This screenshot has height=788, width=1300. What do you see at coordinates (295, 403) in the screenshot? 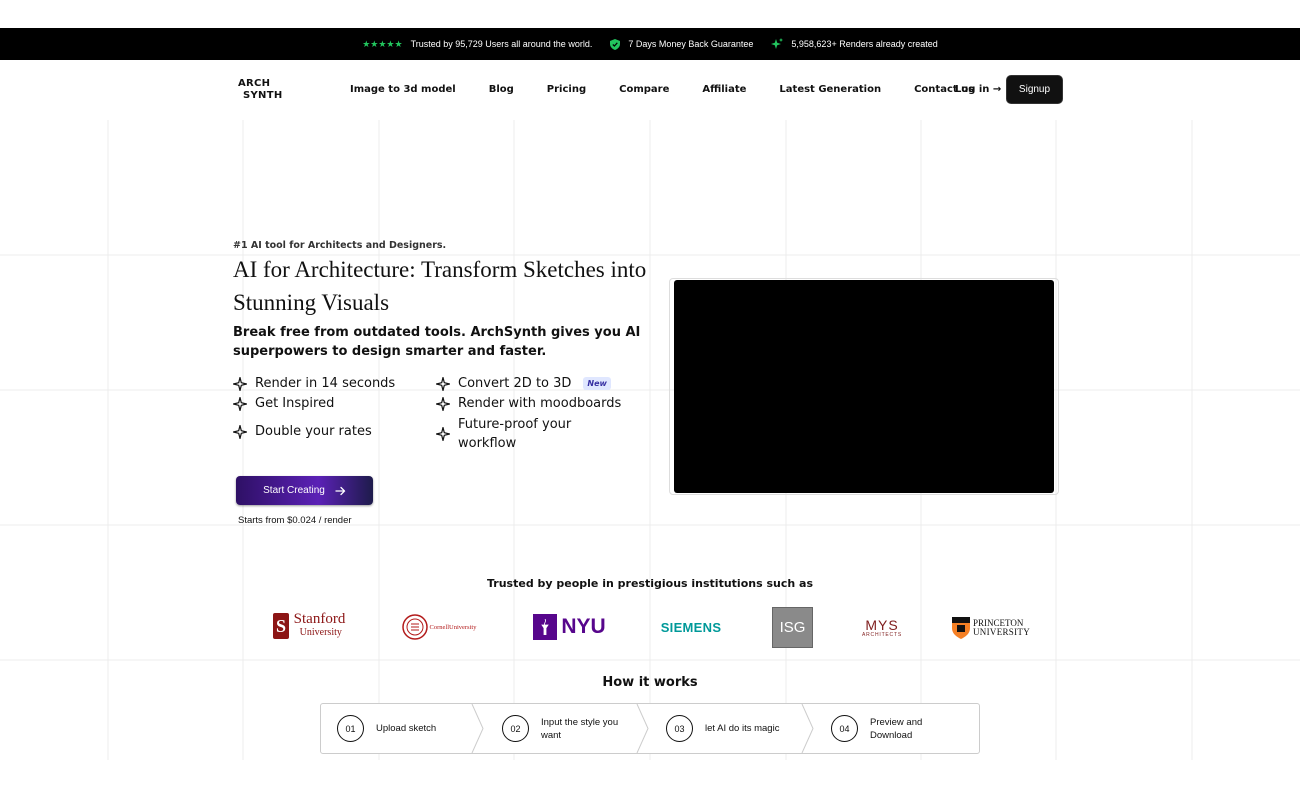
I see `feature-label: Get Inspired` at bounding box center [295, 403].